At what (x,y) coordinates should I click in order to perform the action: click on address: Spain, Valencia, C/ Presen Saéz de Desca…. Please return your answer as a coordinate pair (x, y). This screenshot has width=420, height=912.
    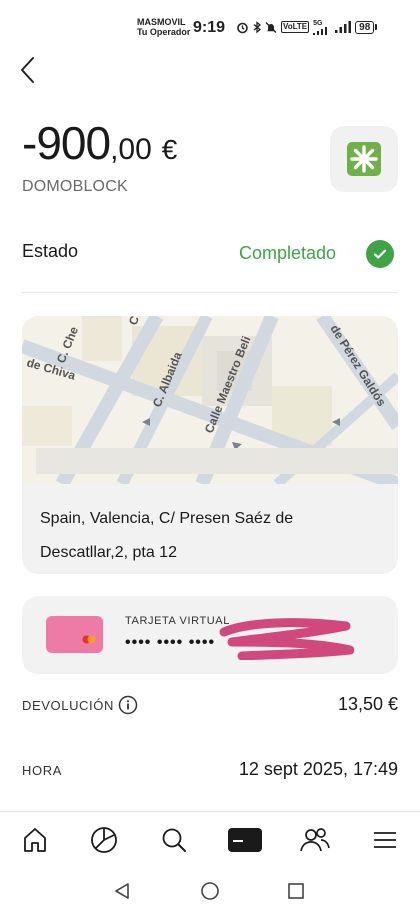
    Looking at the image, I should click on (167, 535).